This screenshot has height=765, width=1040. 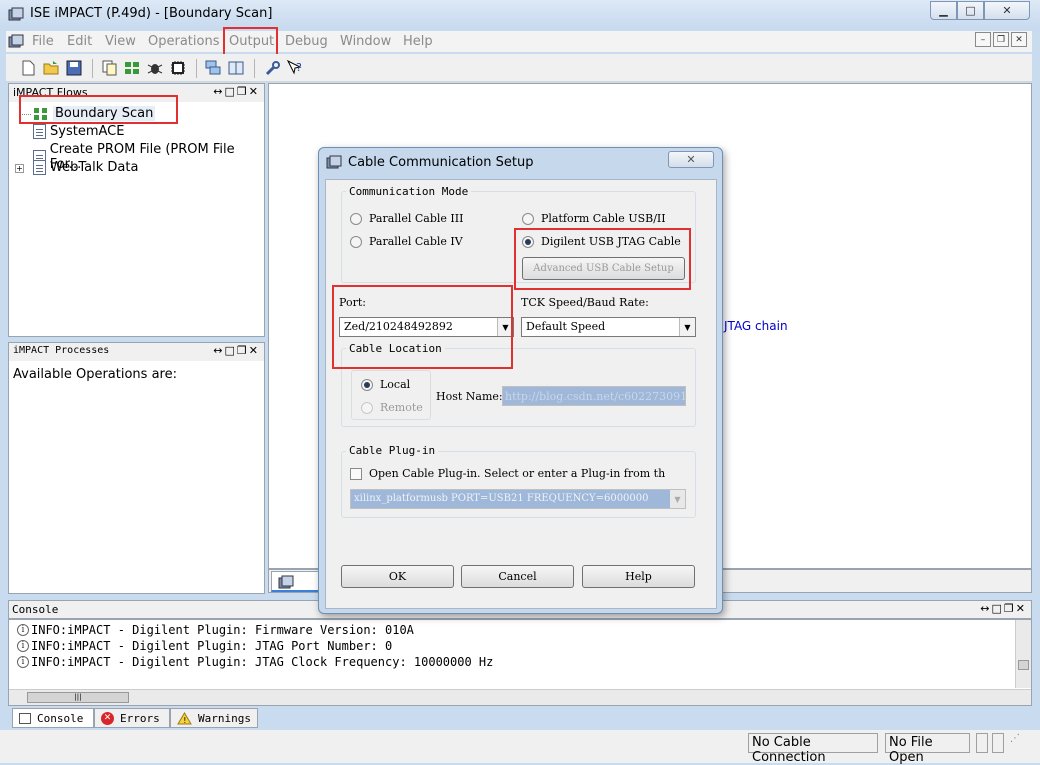 I want to click on cascade-icon, so click(x=213, y=68).